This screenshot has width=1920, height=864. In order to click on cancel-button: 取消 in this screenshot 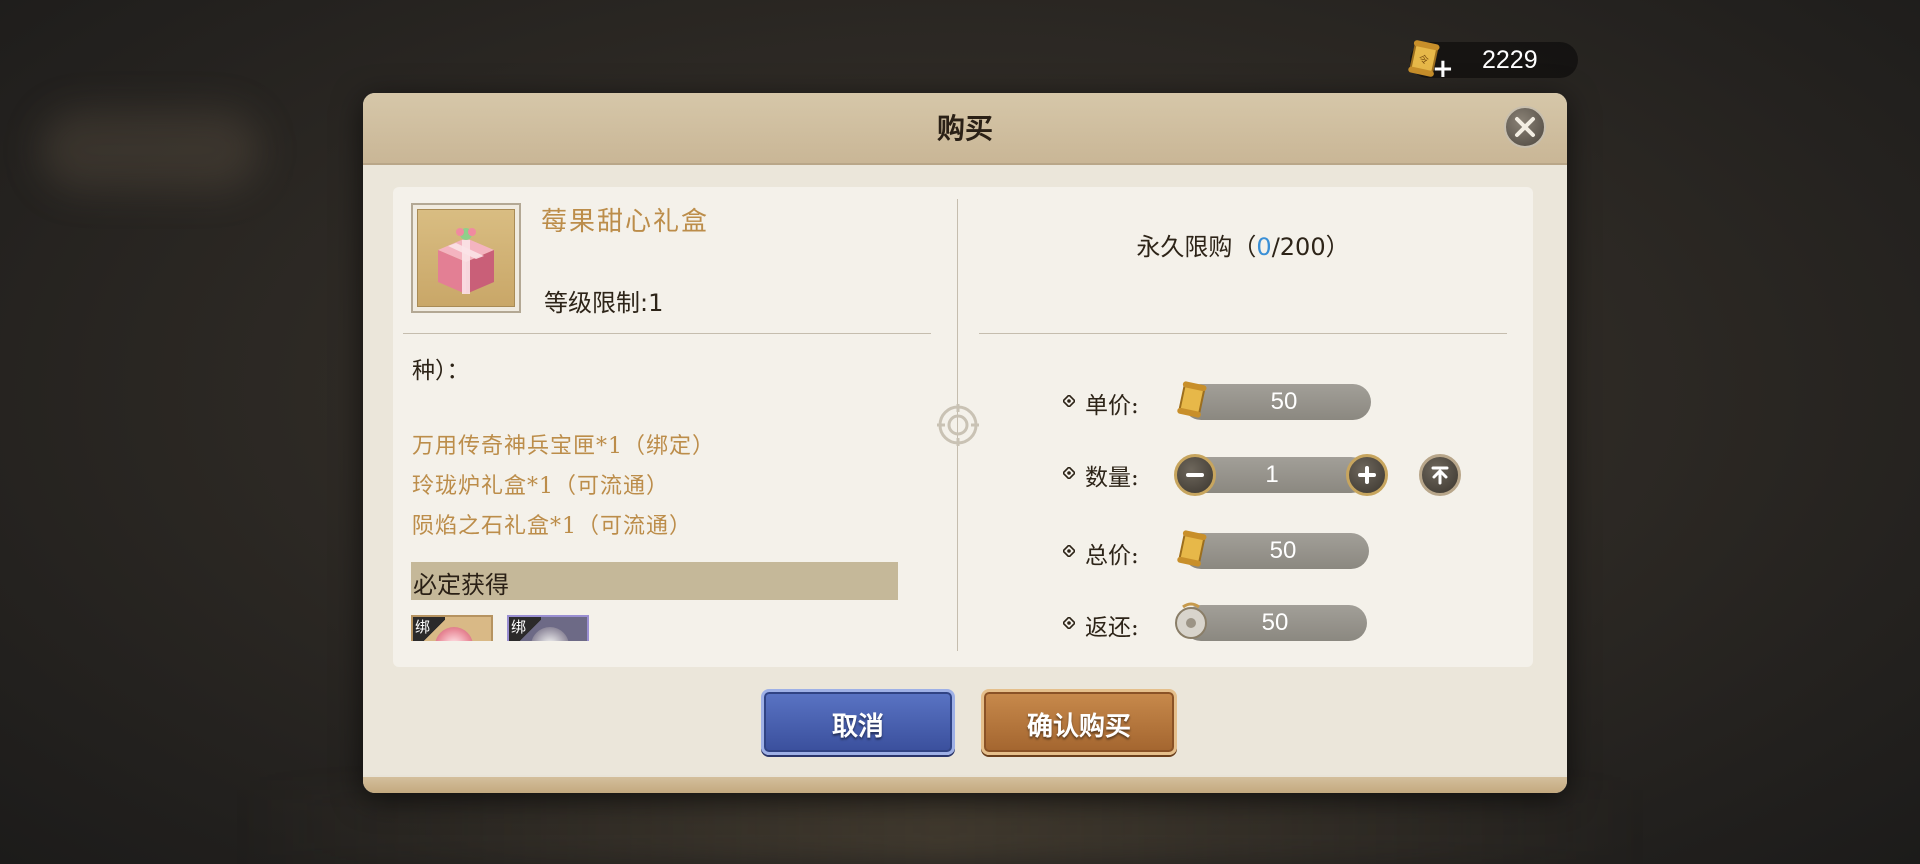, I will do `click(858, 722)`.